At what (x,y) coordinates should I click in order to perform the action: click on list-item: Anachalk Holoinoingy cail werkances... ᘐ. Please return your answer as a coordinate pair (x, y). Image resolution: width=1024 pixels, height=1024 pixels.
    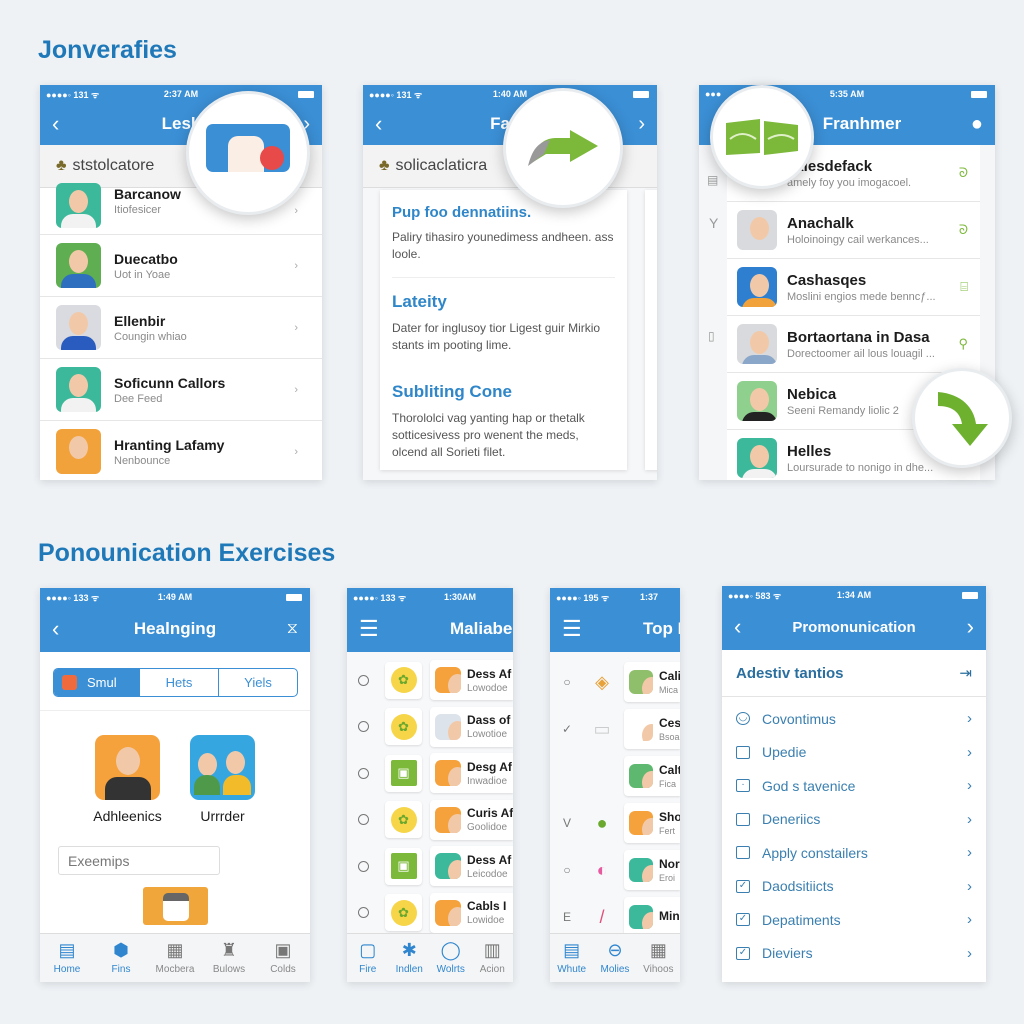
    Looking at the image, I should click on (853, 230).